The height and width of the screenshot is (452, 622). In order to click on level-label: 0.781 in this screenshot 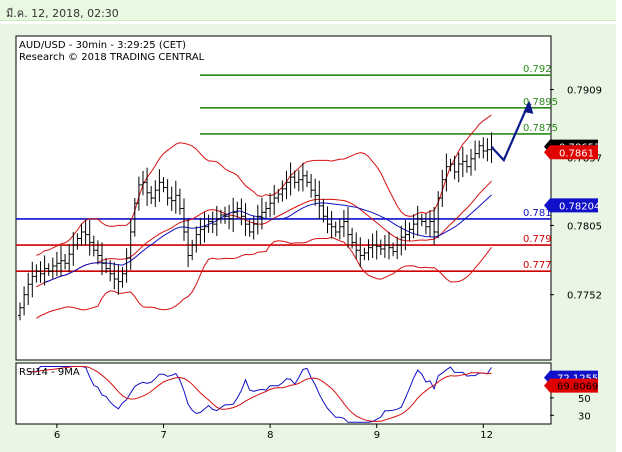, I will do `click(537, 213)`.